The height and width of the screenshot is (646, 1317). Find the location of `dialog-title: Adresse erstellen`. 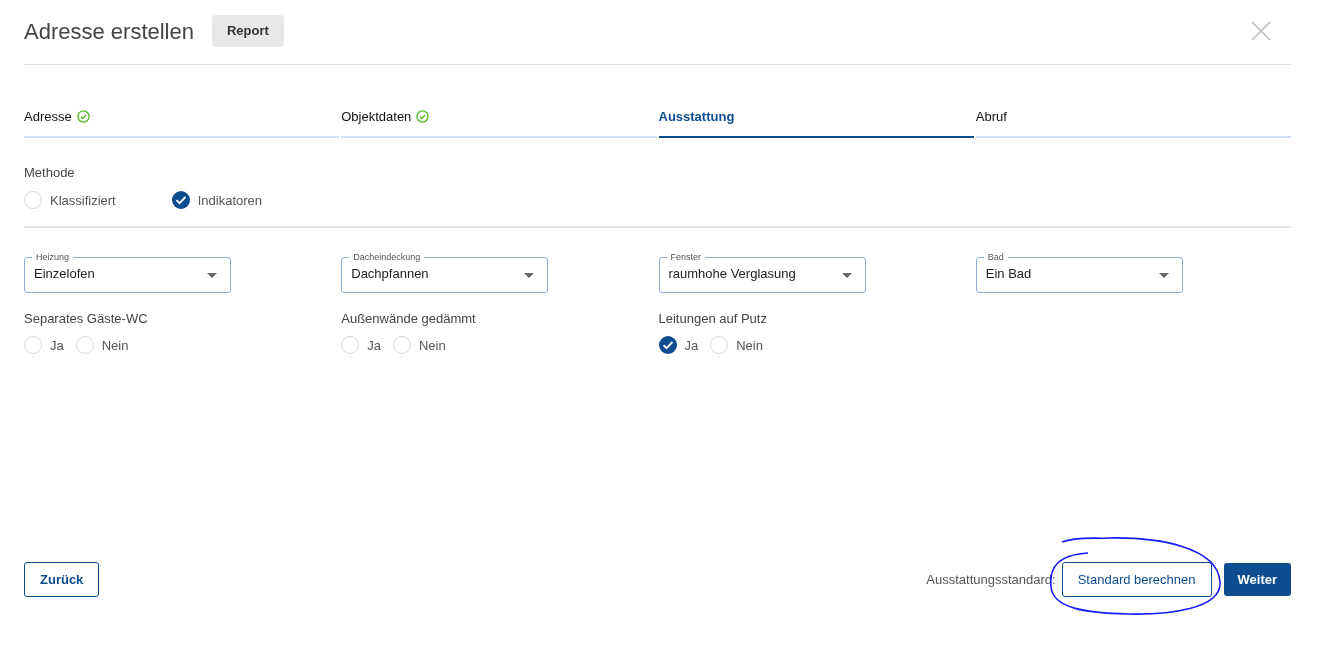

dialog-title: Adresse erstellen is located at coordinates (109, 31).